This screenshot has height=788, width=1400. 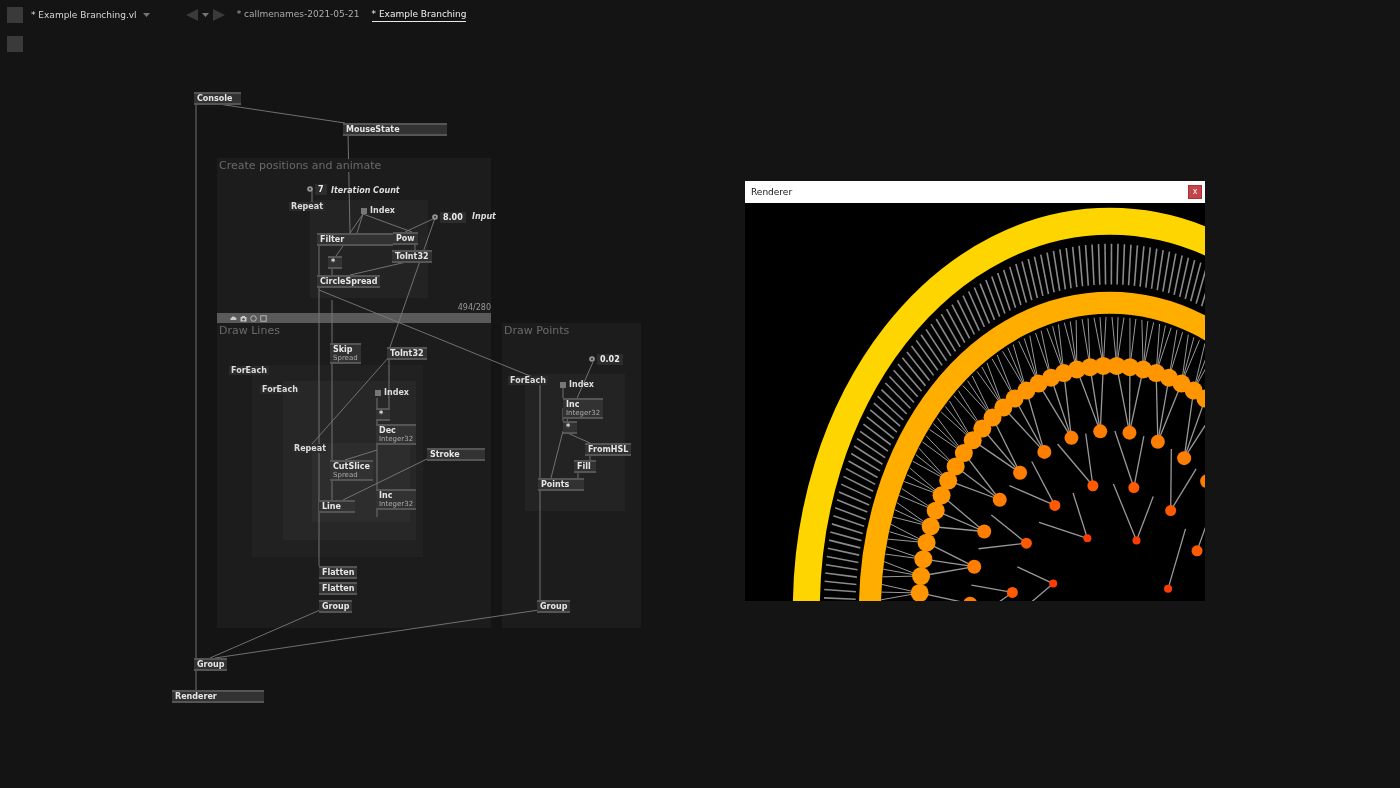 I want to click on region-size-text: 494/280, so click(x=473, y=307).